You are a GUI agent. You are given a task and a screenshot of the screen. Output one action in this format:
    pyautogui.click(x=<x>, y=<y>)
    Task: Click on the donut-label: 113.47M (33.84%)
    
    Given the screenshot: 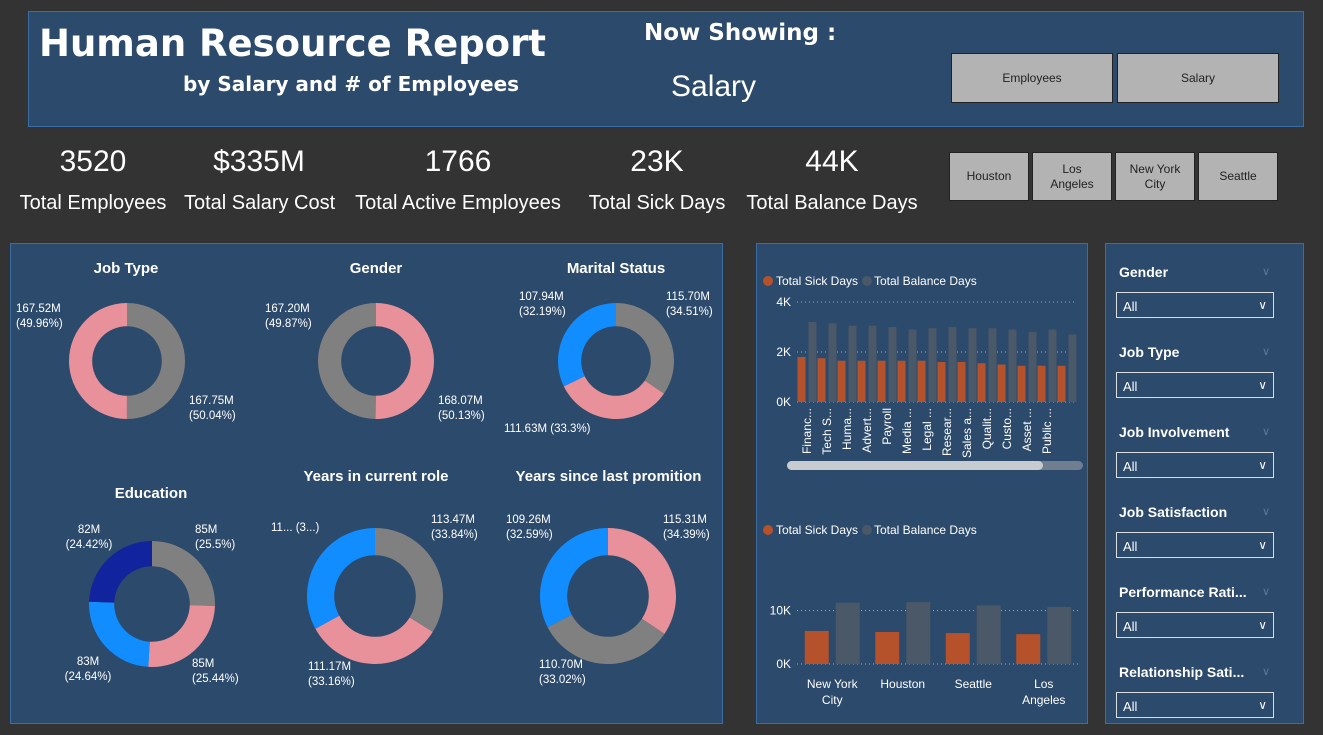 What is the action you would take?
    pyautogui.click(x=454, y=527)
    